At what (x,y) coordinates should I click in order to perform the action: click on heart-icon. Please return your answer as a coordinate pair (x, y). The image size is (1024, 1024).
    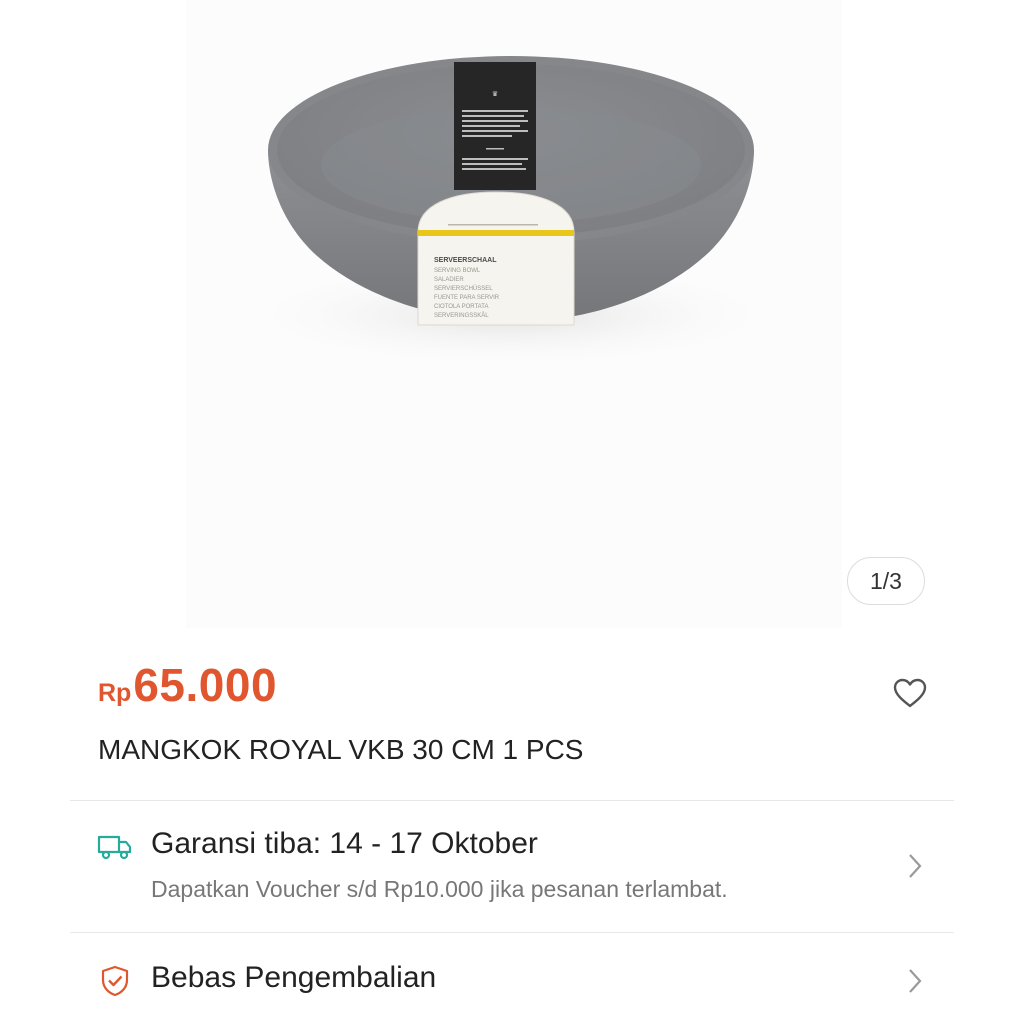
    Looking at the image, I should click on (910, 693).